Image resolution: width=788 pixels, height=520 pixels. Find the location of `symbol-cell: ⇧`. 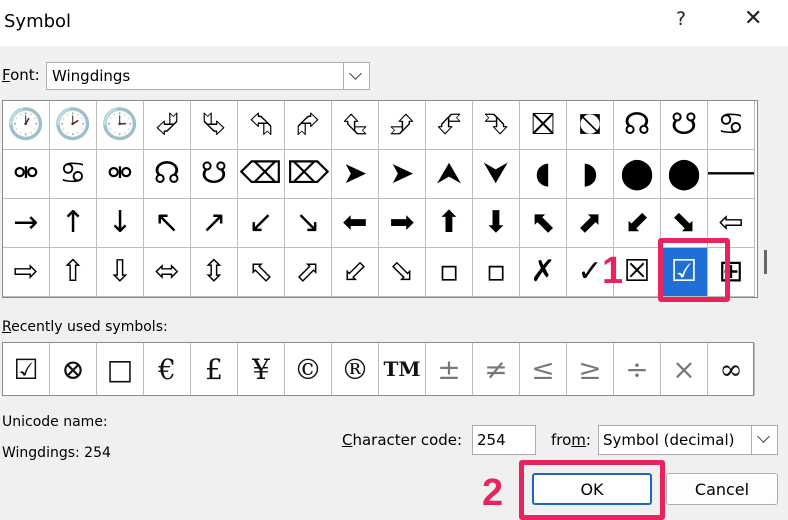

symbol-cell: ⇧ is located at coordinates (73, 272).